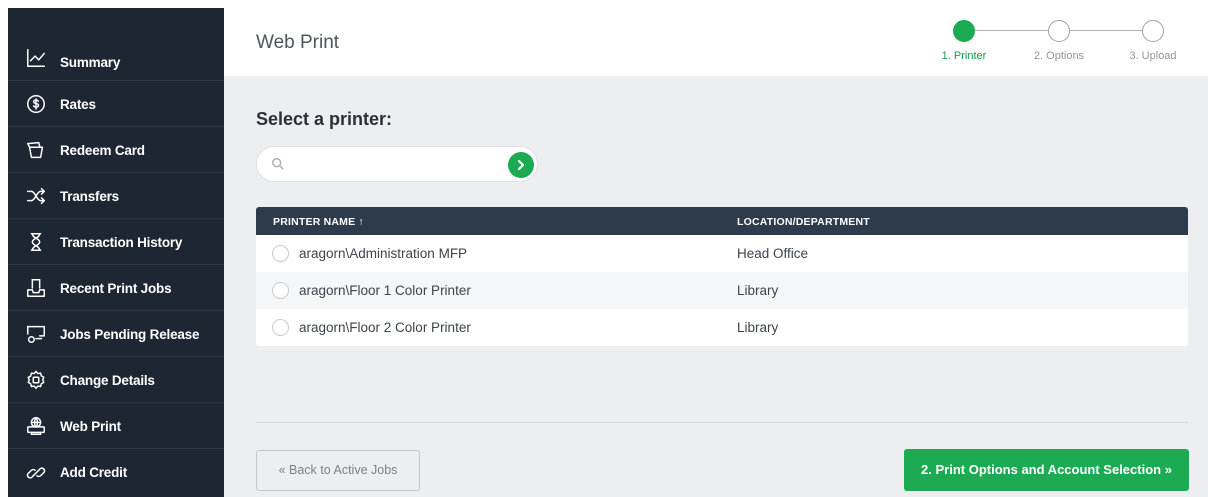 This screenshot has height=497, width=1208. I want to click on sidebar-item-summary: Summary, so click(116, 44).